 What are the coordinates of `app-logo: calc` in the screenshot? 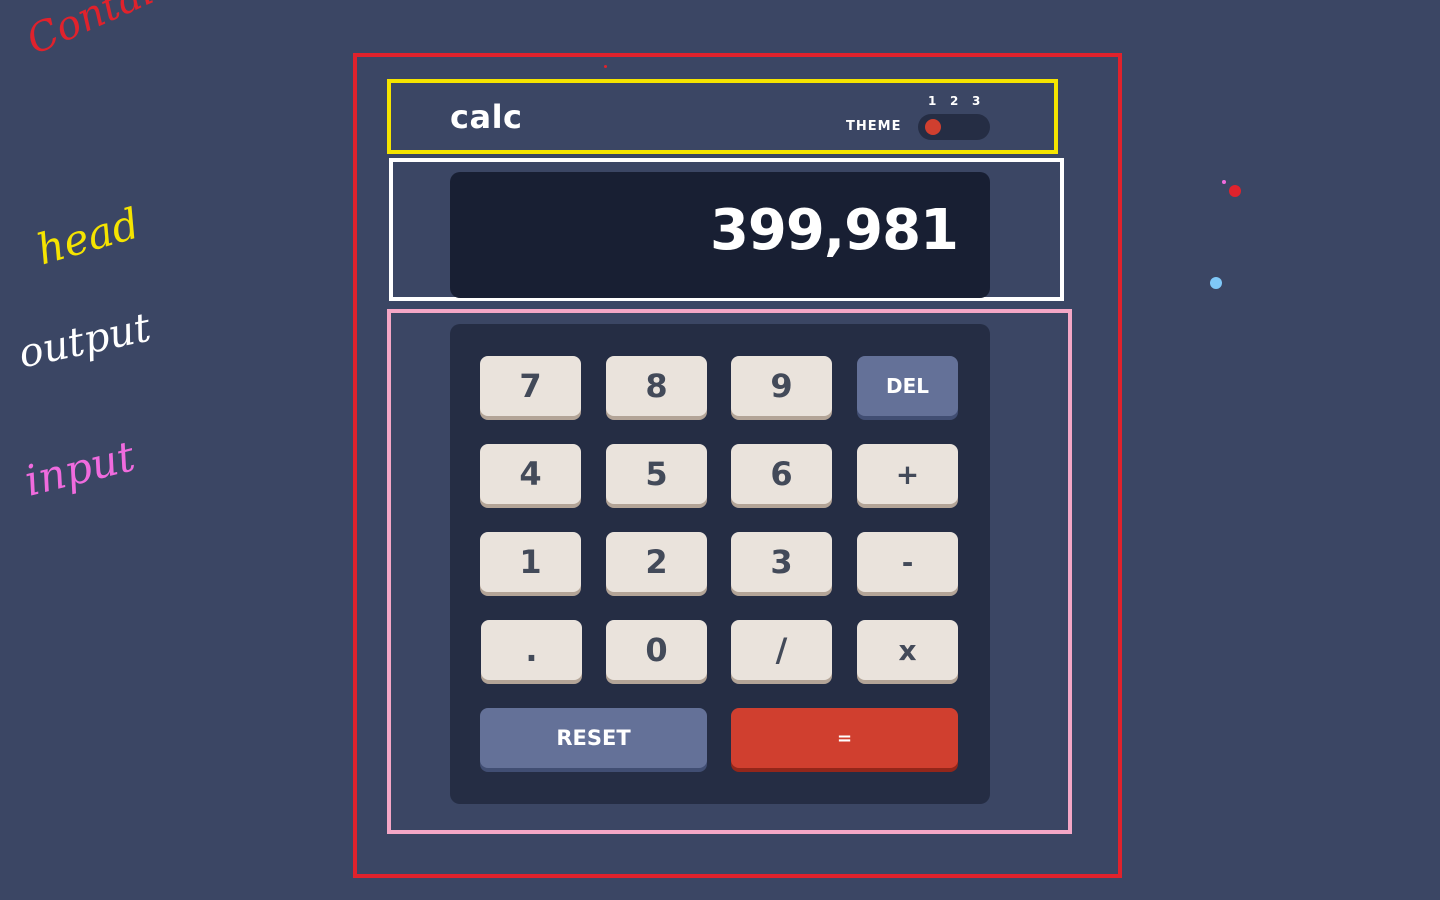 It's located at (486, 117).